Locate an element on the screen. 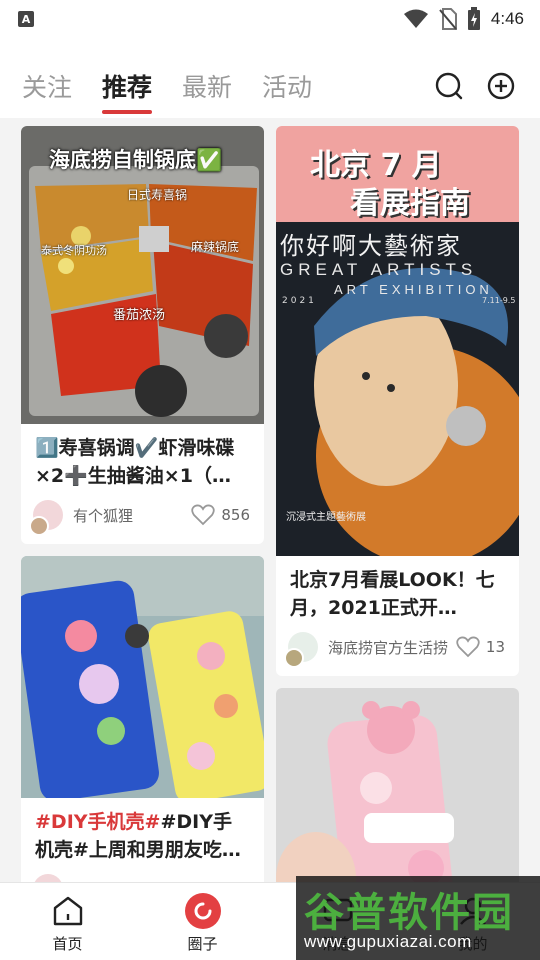 This screenshot has height=960, width=540. no-sim-icon is located at coordinates (448, 19).